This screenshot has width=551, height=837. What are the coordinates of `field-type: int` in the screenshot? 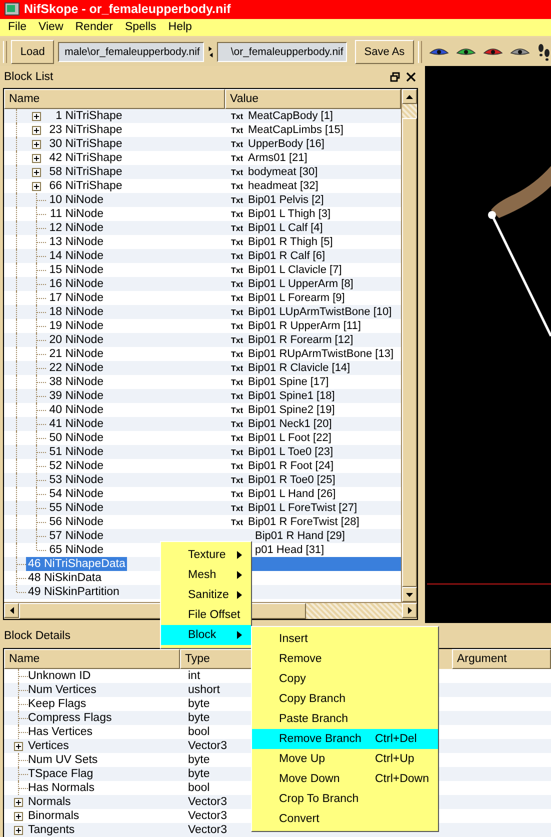 It's located at (194, 676).